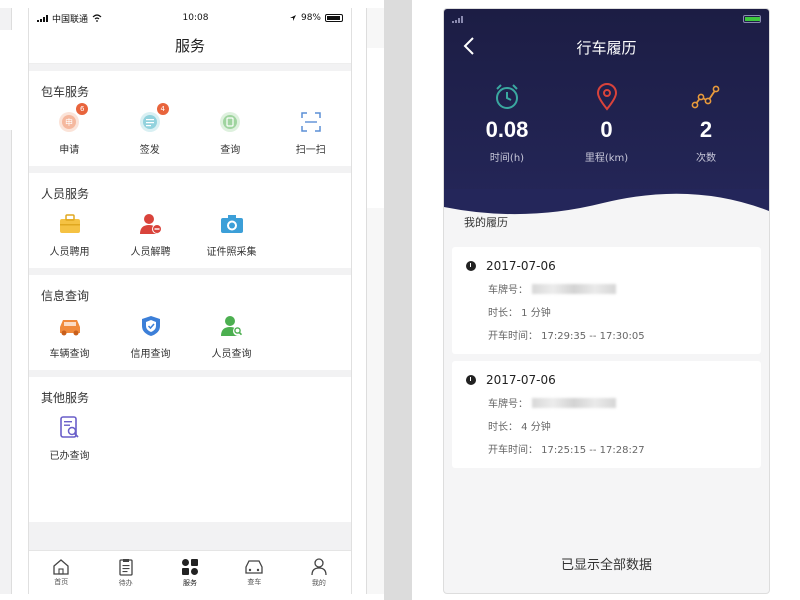 The image size is (800, 600). What do you see at coordinates (162, 109) in the screenshot?
I see `badge-count: 4` at bounding box center [162, 109].